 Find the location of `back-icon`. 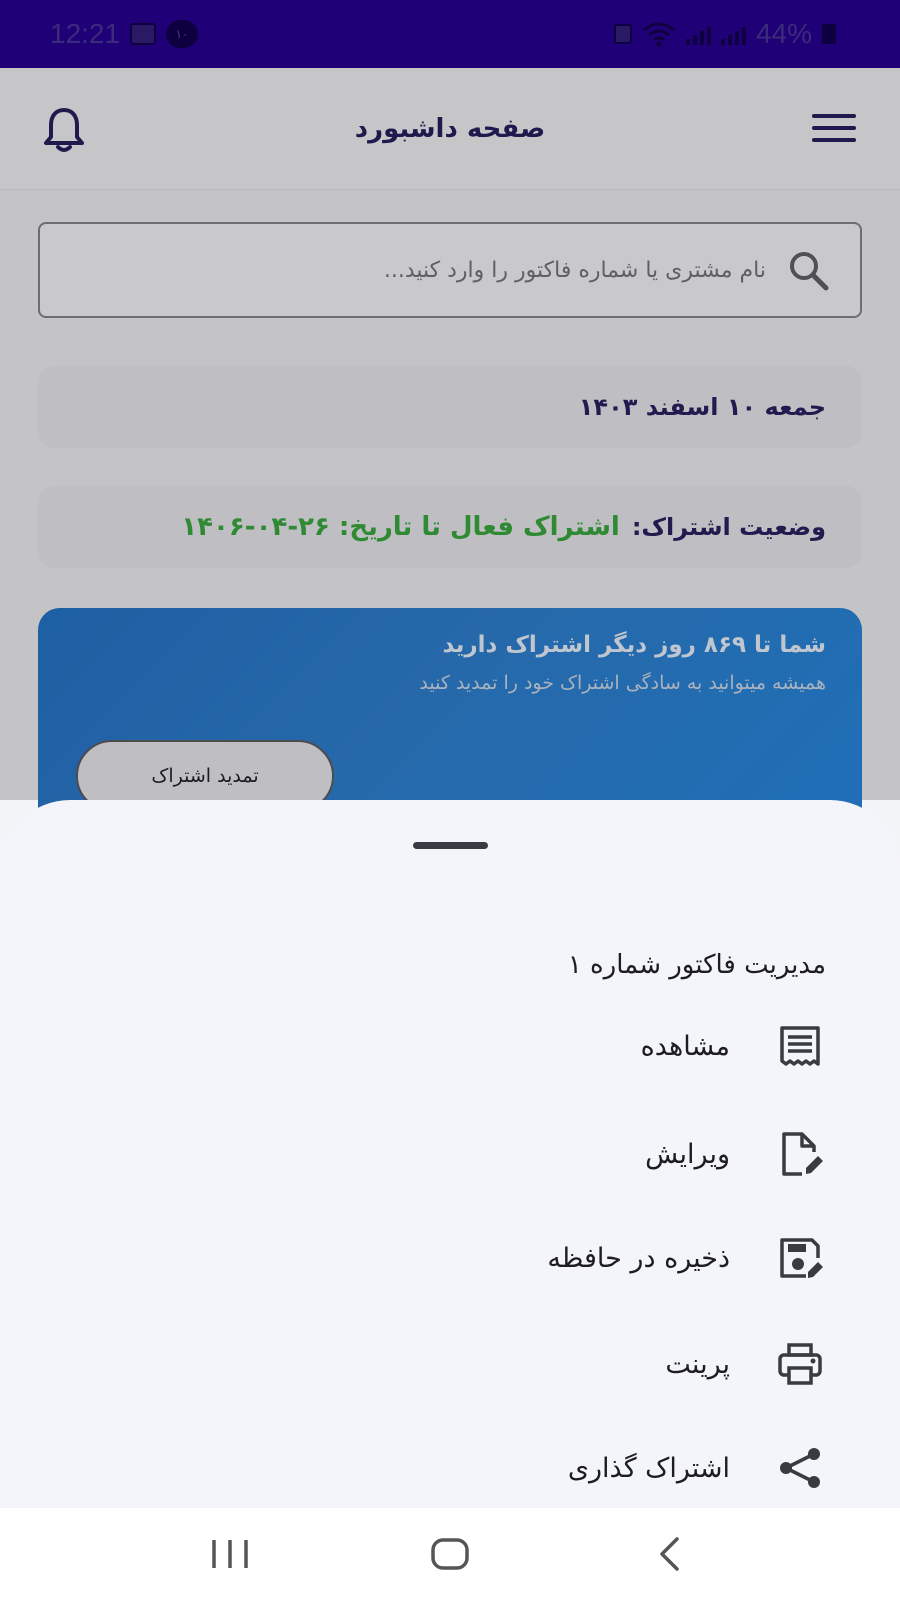

back-icon is located at coordinates (669, 1554).